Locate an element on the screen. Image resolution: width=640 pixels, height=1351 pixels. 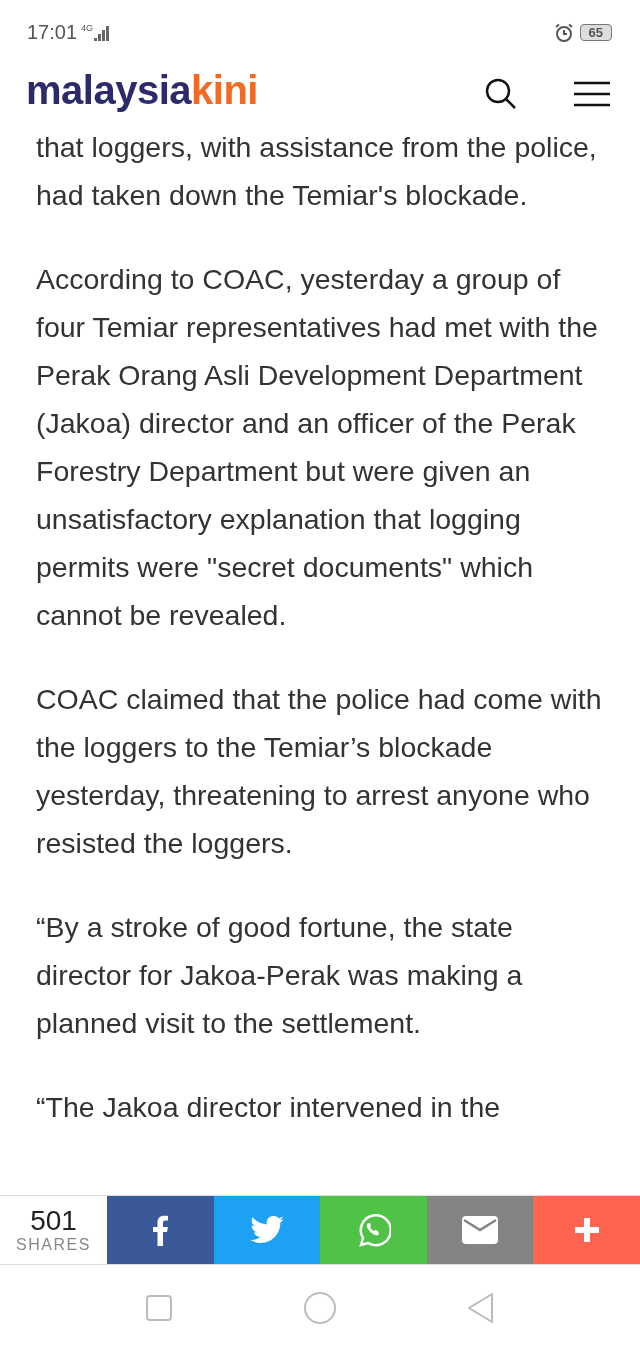
status-time: 17:01 is located at coordinates (52, 32).